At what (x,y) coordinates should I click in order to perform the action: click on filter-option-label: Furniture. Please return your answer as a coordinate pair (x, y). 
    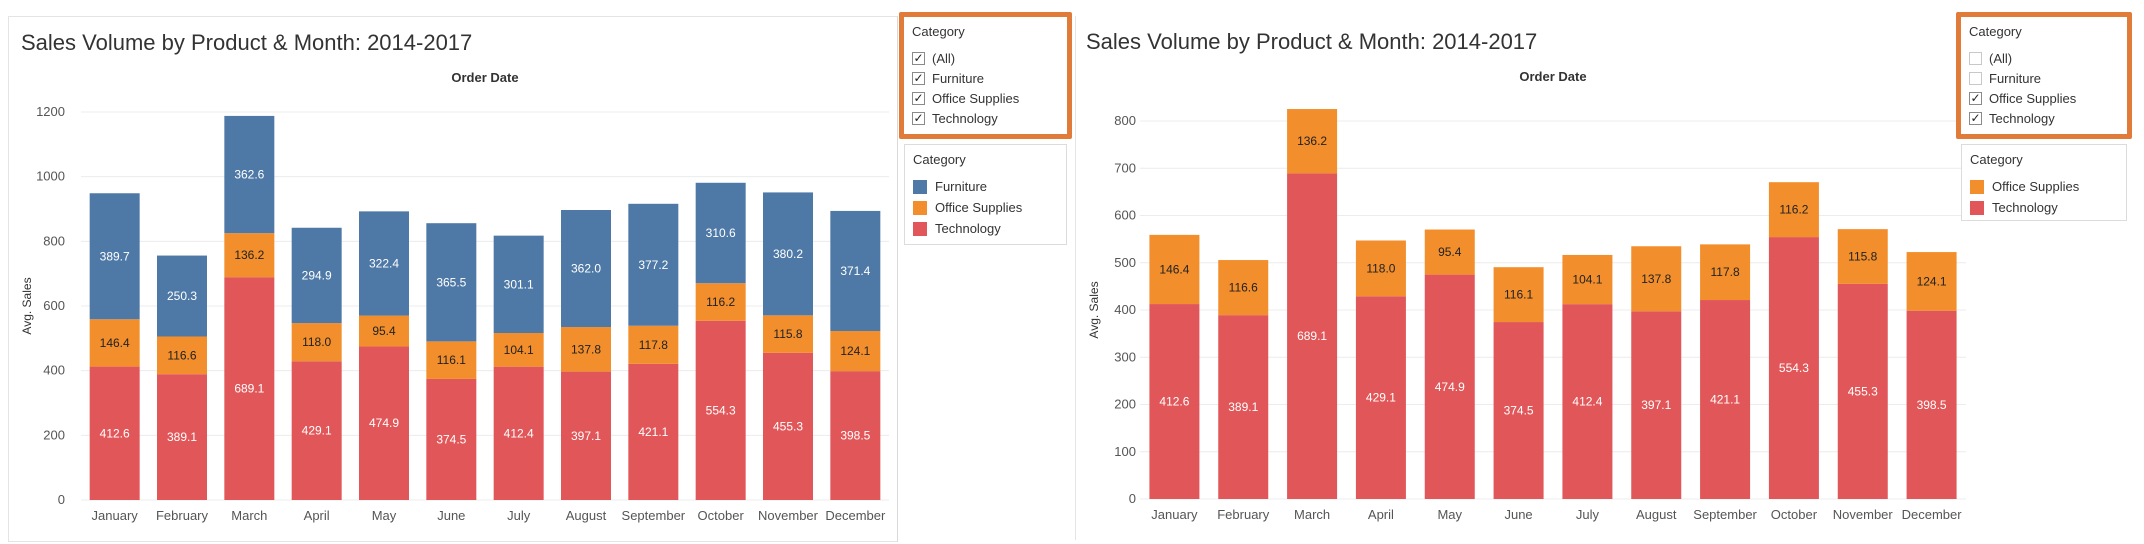
    Looking at the image, I should click on (2015, 78).